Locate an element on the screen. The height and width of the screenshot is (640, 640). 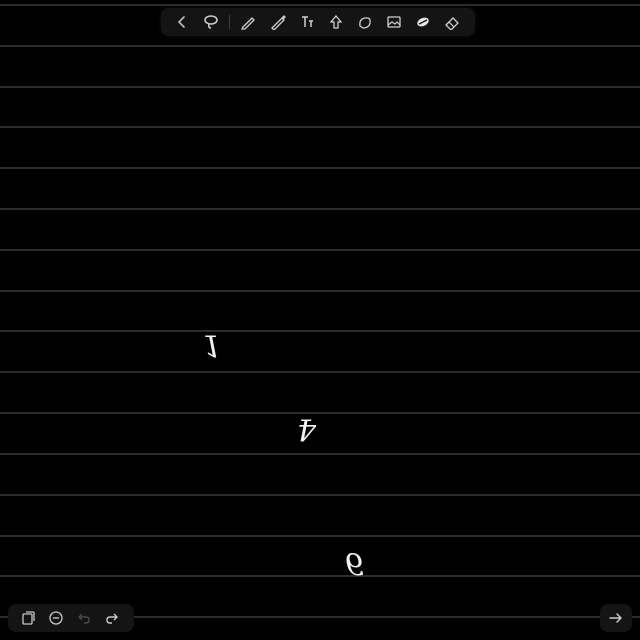
shape-icon is located at coordinates (336, 22).